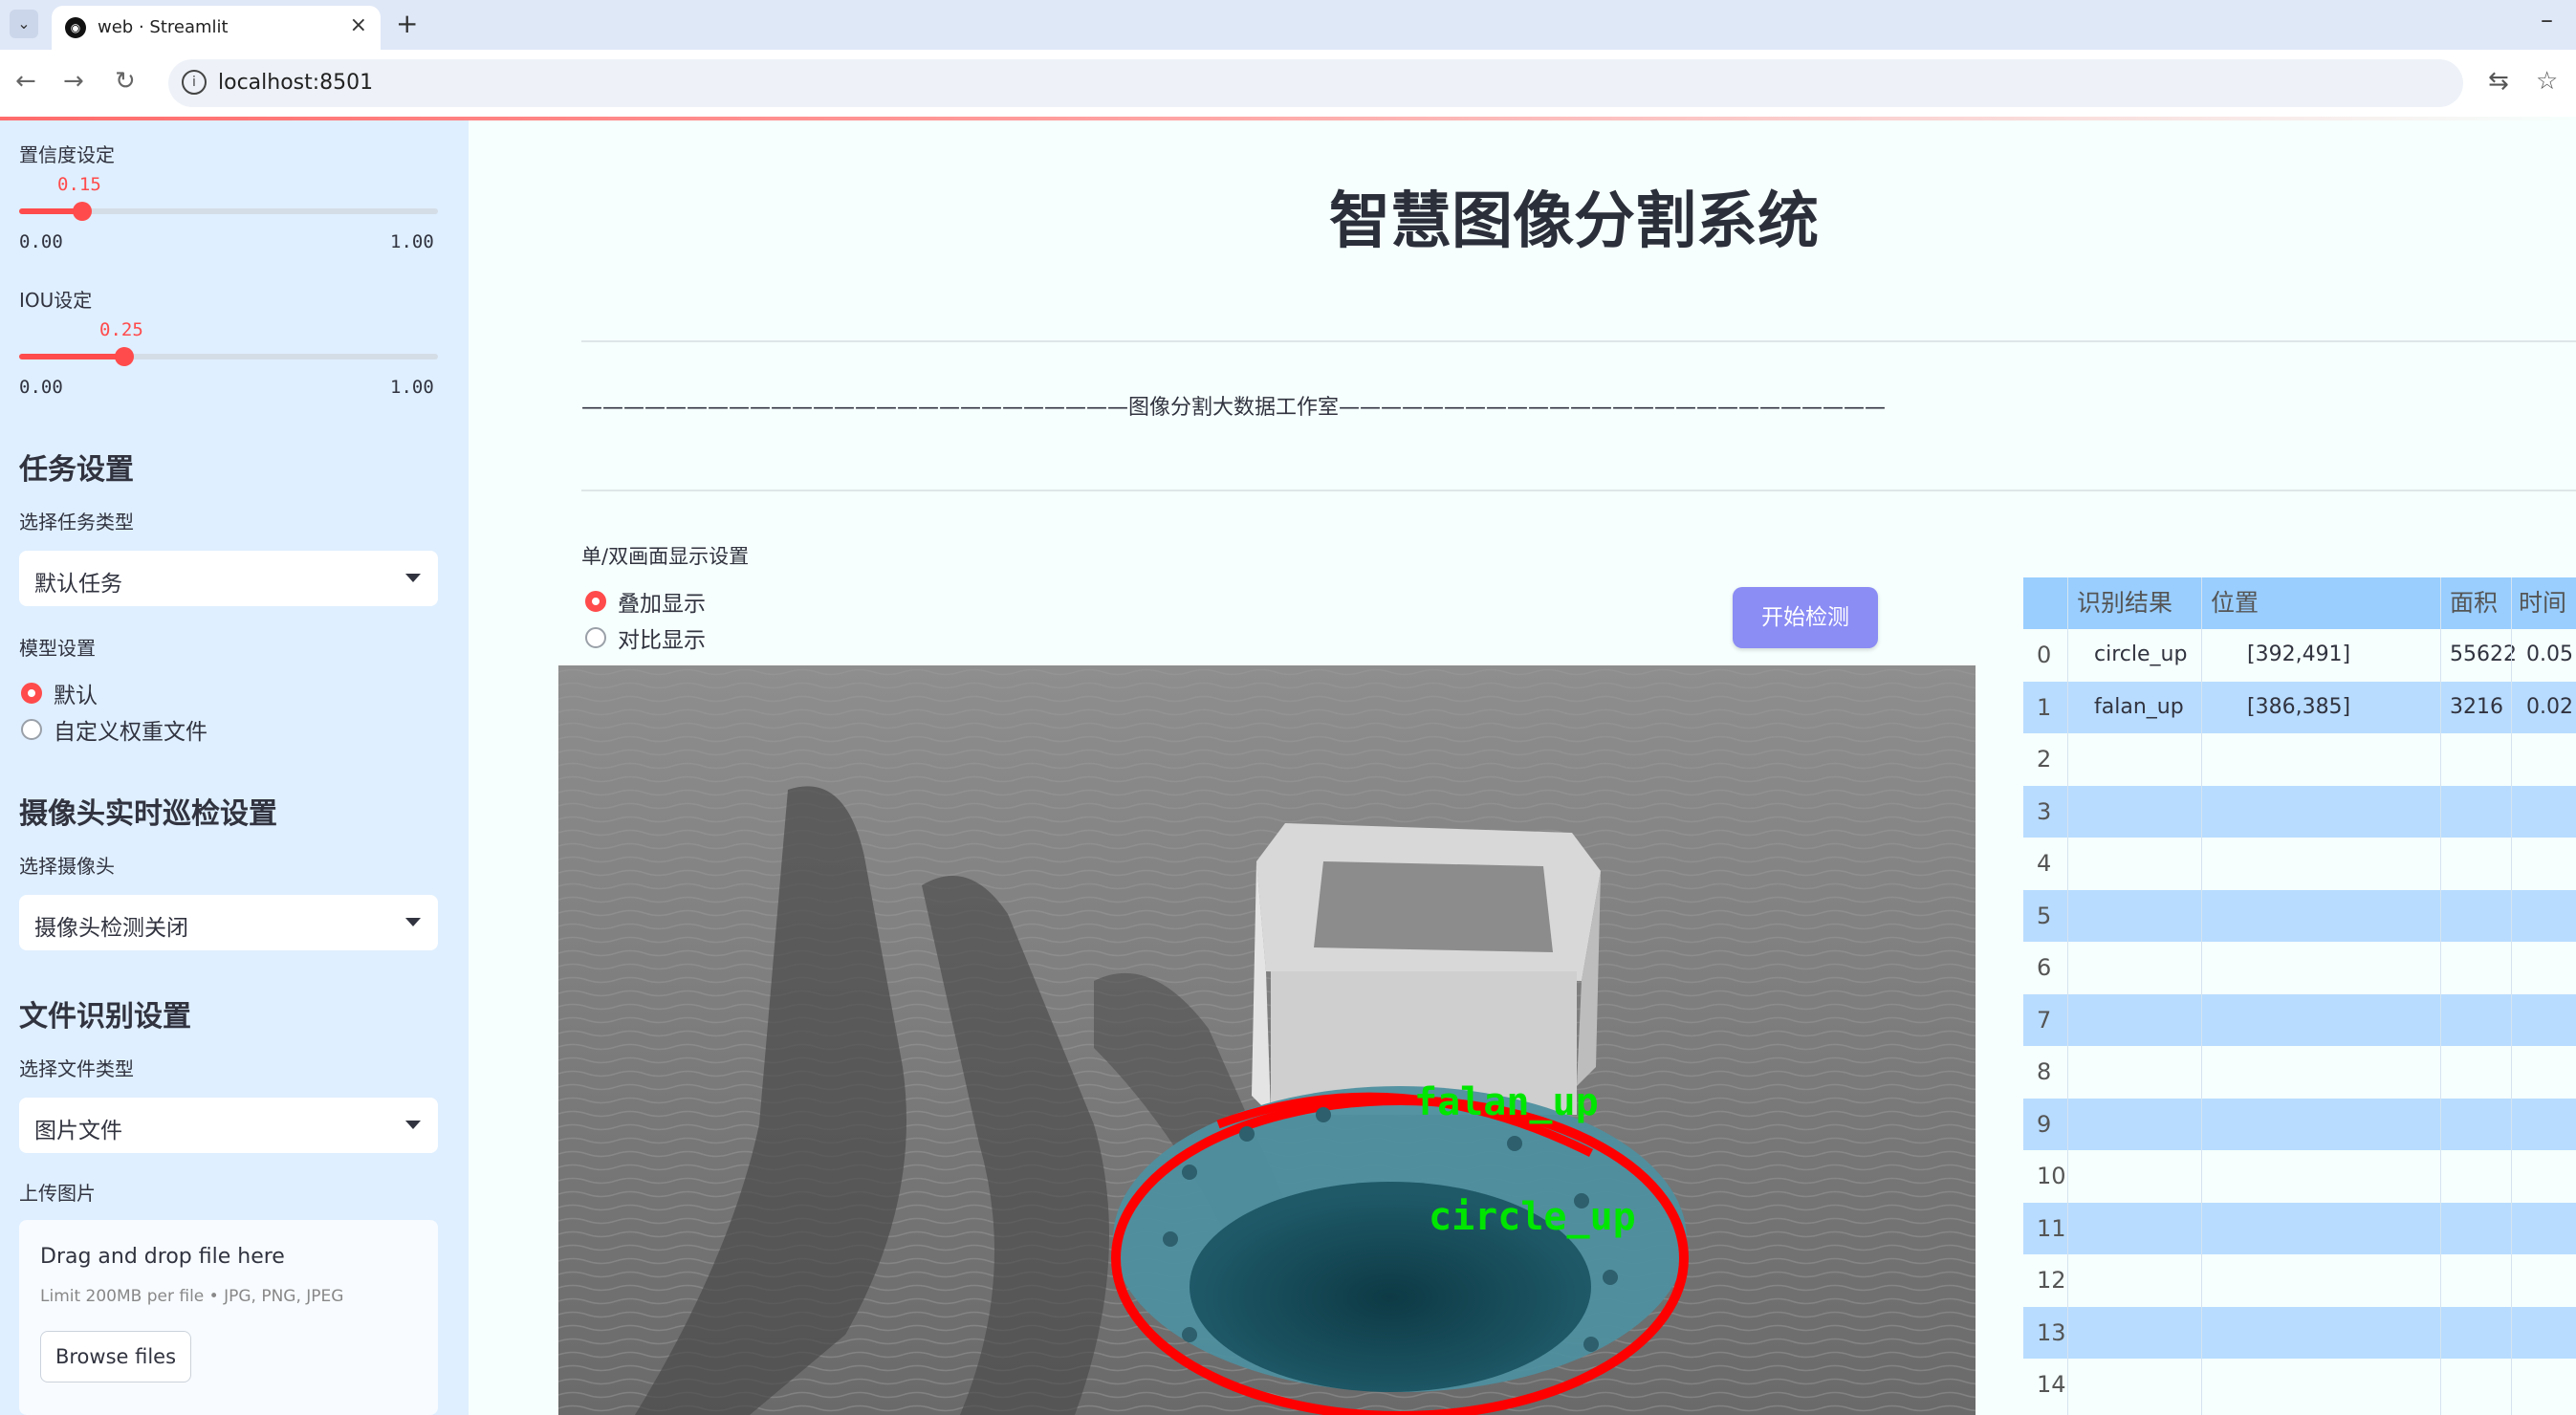  I want to click on dropzone-instruction: Drag and drop file here, so click(162, 1257).